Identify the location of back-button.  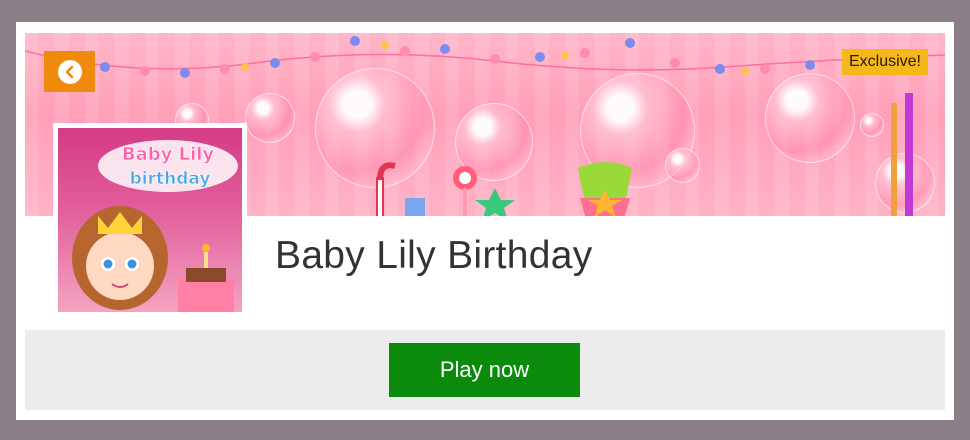
(69, 71).